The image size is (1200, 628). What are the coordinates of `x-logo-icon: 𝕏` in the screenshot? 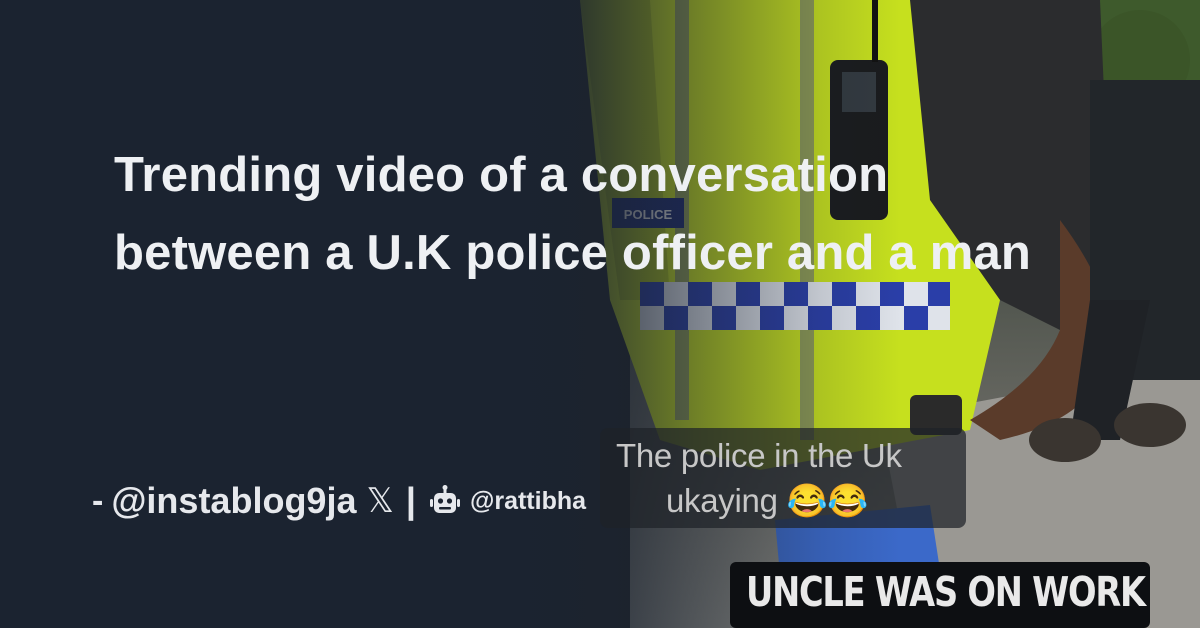 It's located at (380, 501).